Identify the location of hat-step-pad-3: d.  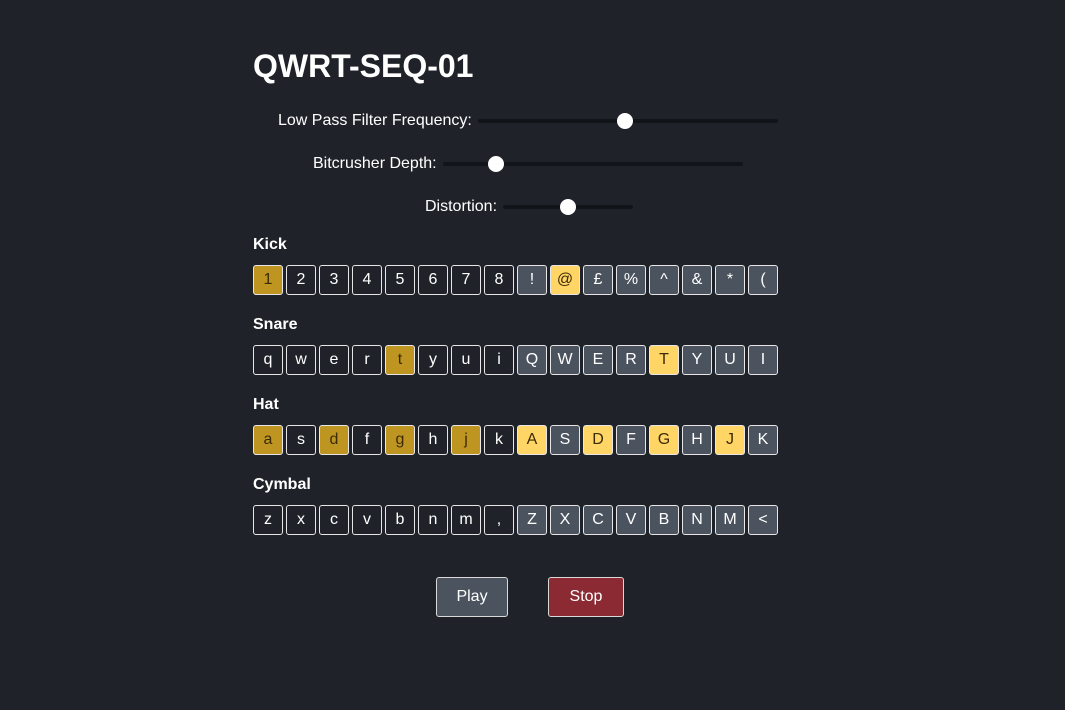
(334, 440).